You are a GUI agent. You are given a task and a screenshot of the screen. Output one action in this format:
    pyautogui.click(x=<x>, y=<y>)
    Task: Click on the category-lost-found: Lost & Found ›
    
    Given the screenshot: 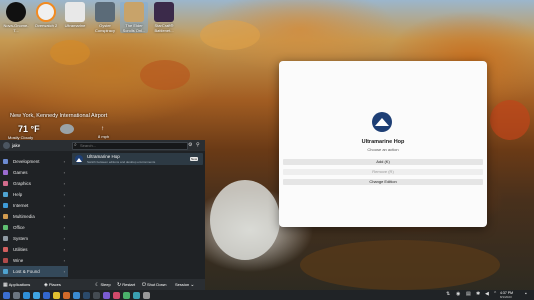 What is the action you would take?
    pyautogui.click(x=34, y=271)
    